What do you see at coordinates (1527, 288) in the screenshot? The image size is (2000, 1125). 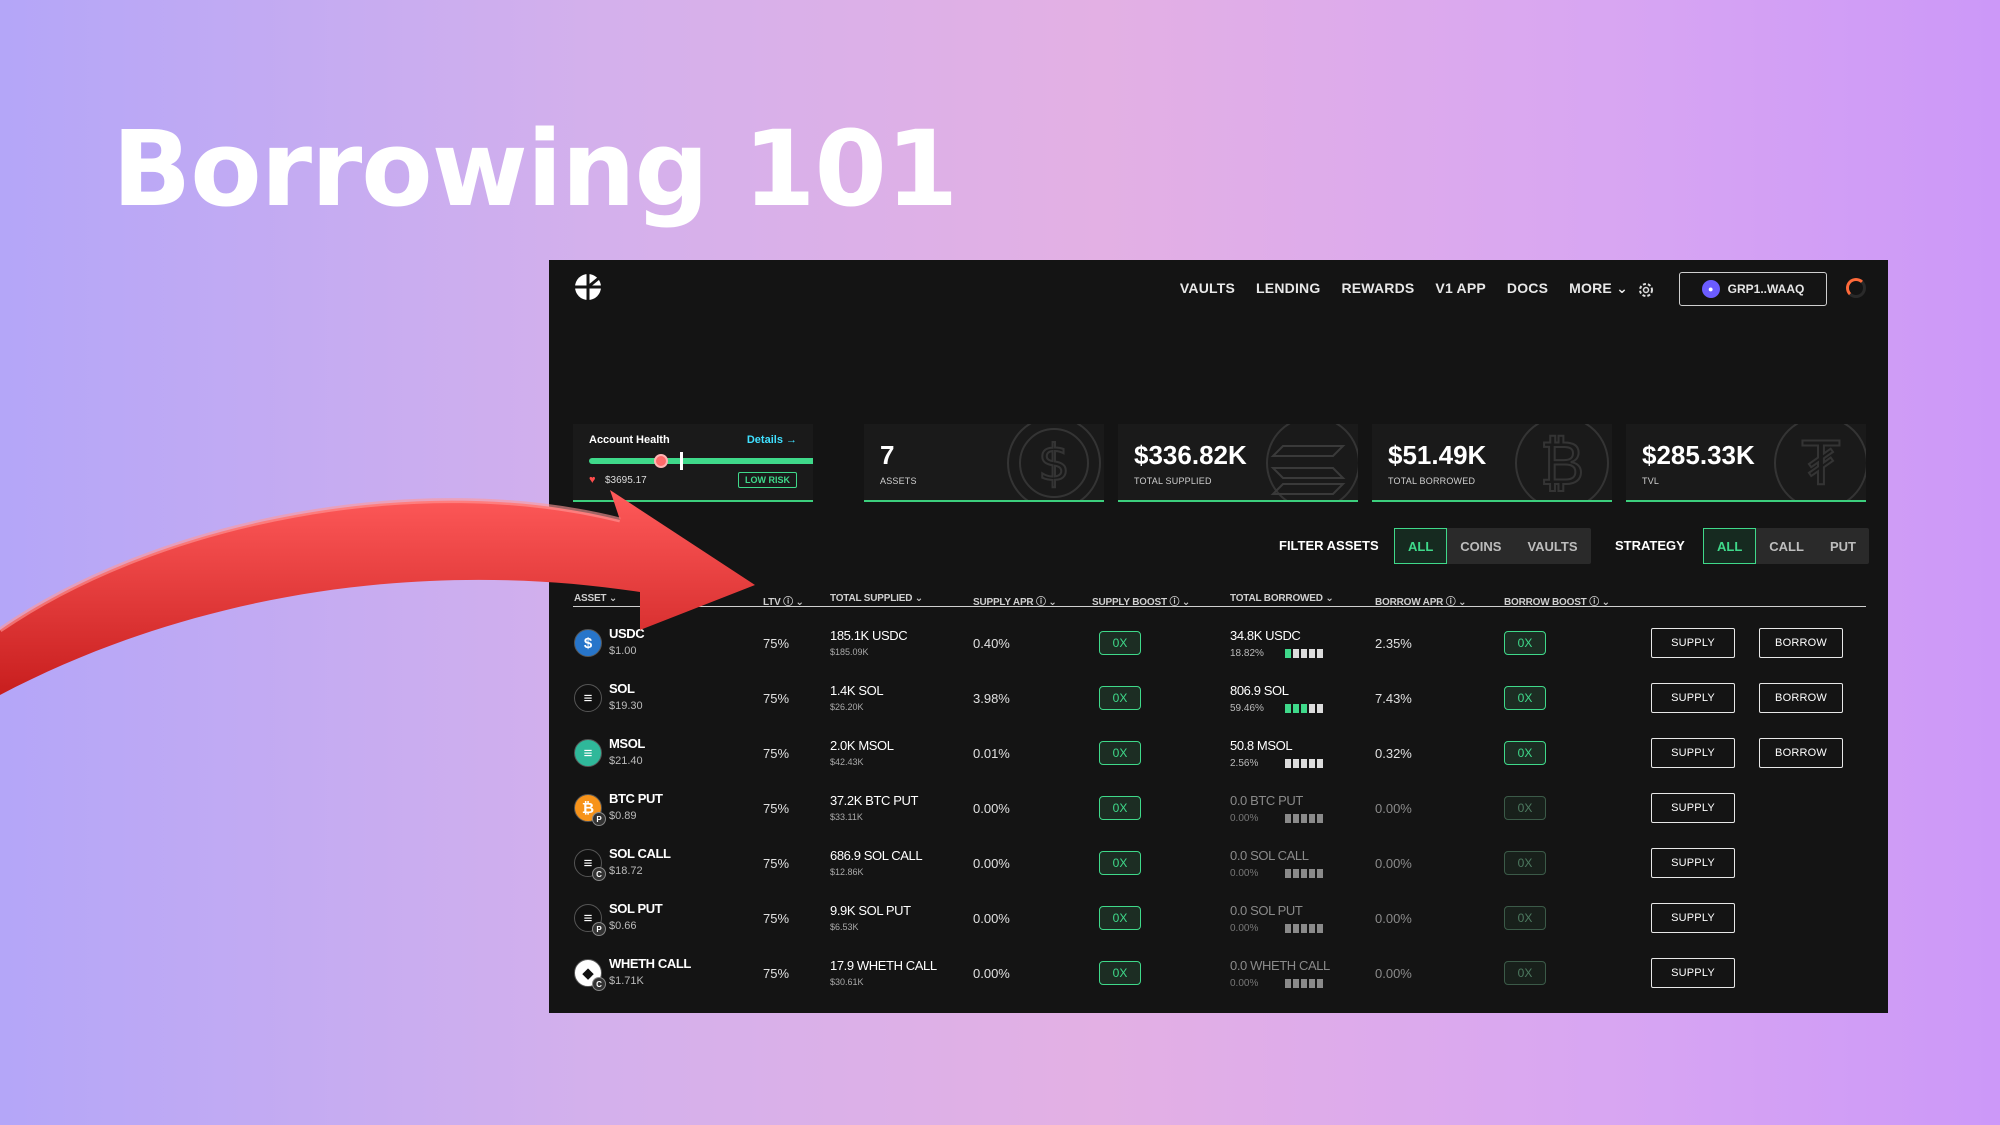 I see `nav-docs: DOCS` at bounding box center [1527, 288].